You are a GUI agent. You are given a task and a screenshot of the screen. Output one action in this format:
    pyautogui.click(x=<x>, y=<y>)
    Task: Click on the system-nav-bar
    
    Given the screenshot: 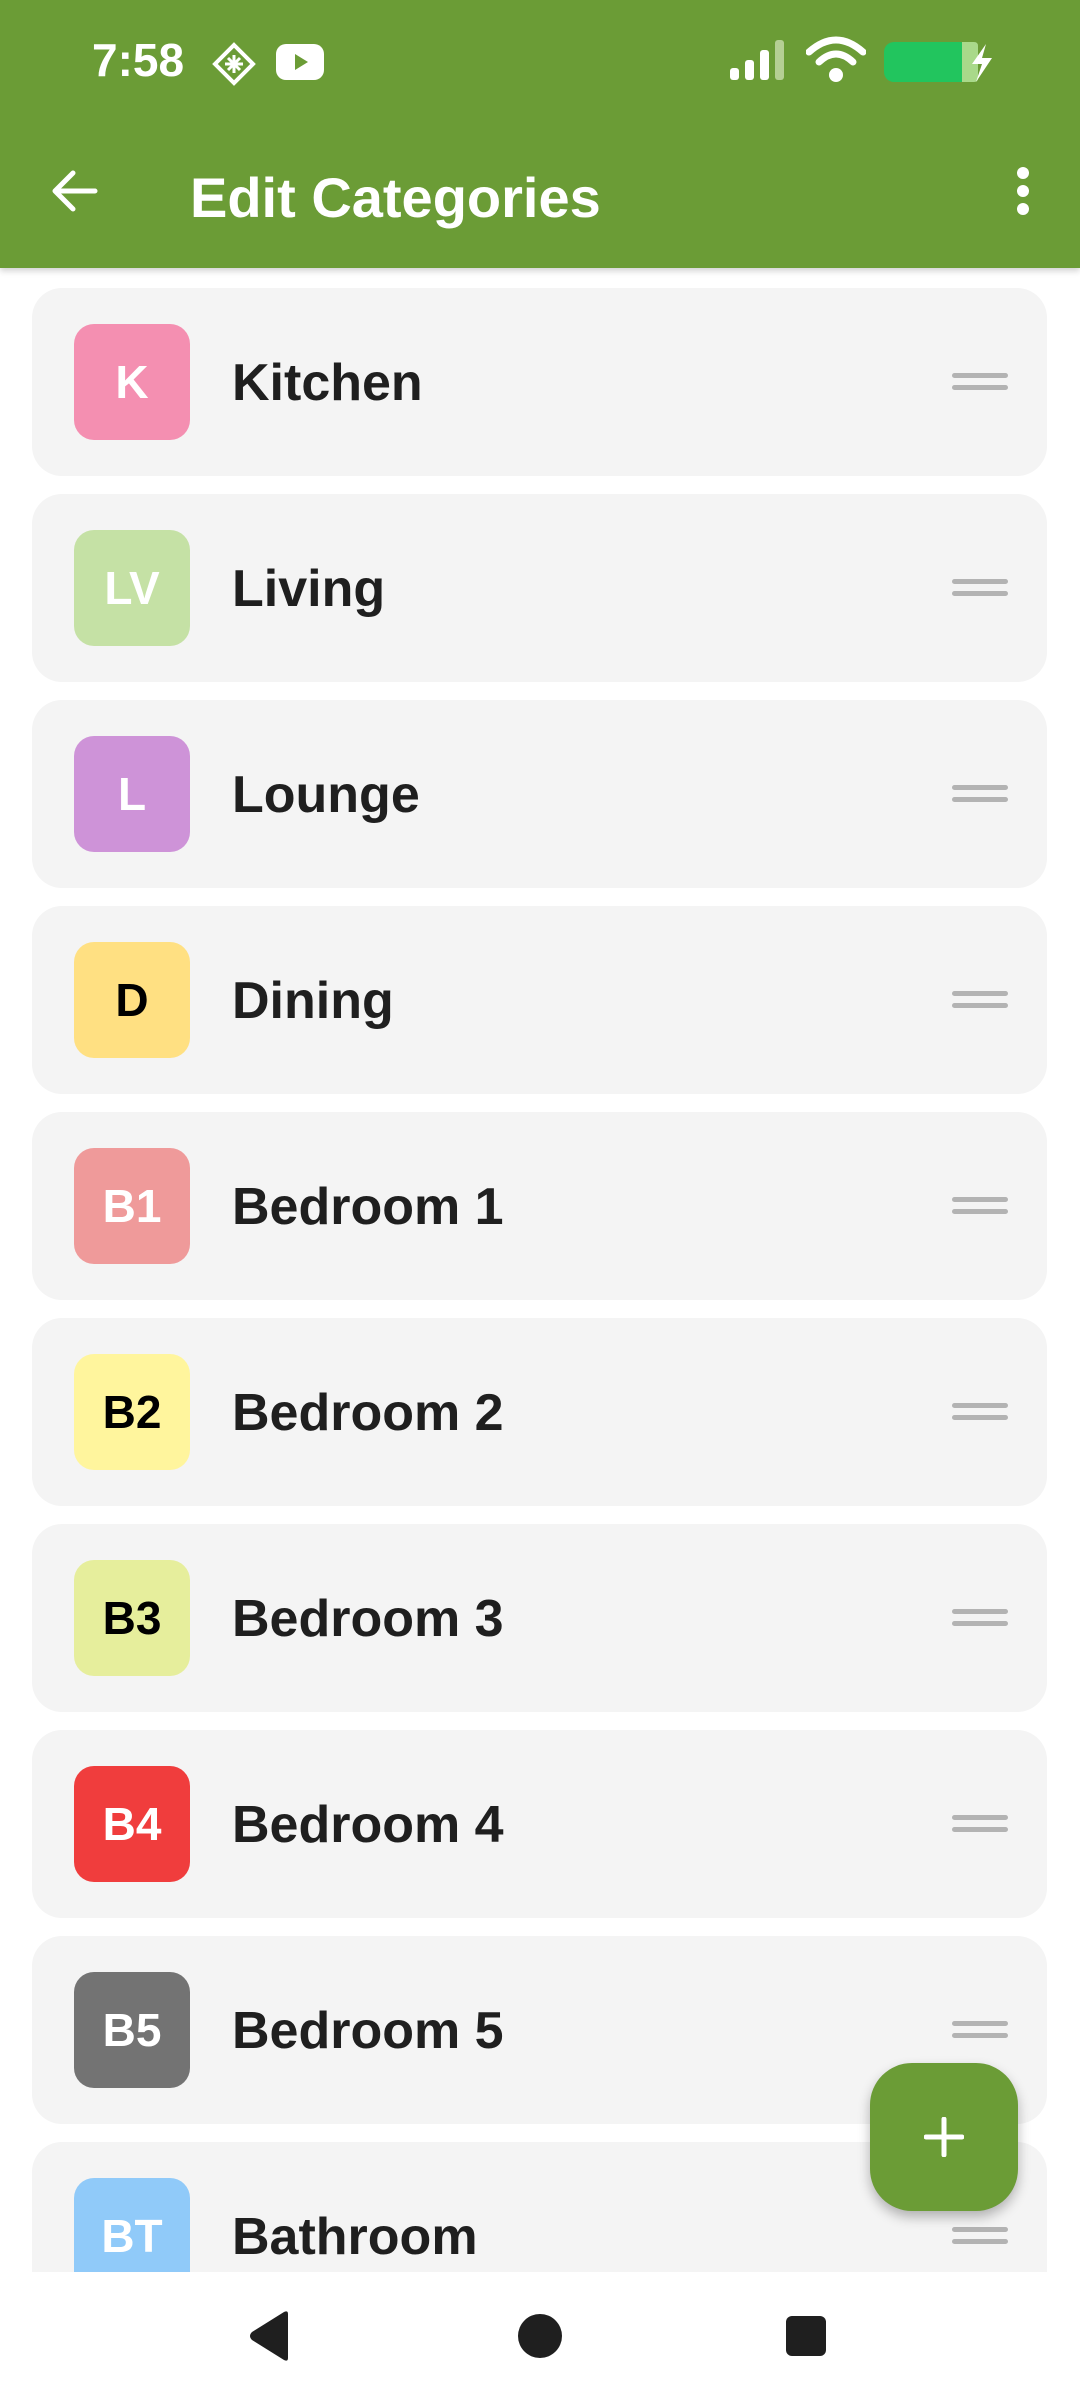 What is the action you would take?
    pyautogui.click(x=540, y=2336)
    